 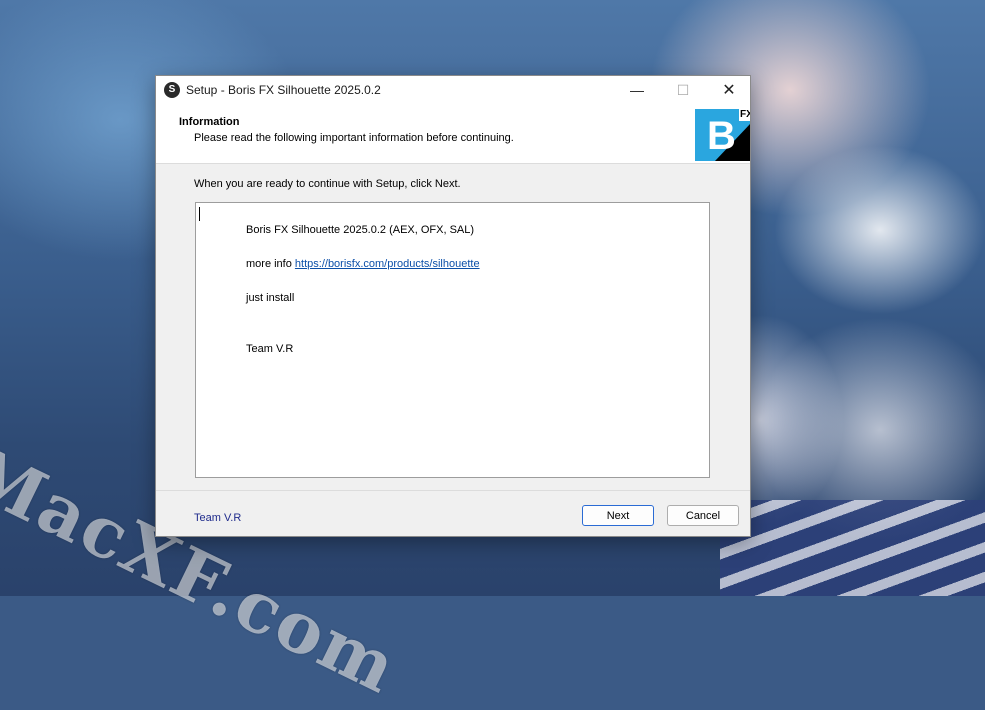 I want to click on more-info-label: more info, so click(x=270, y=264).